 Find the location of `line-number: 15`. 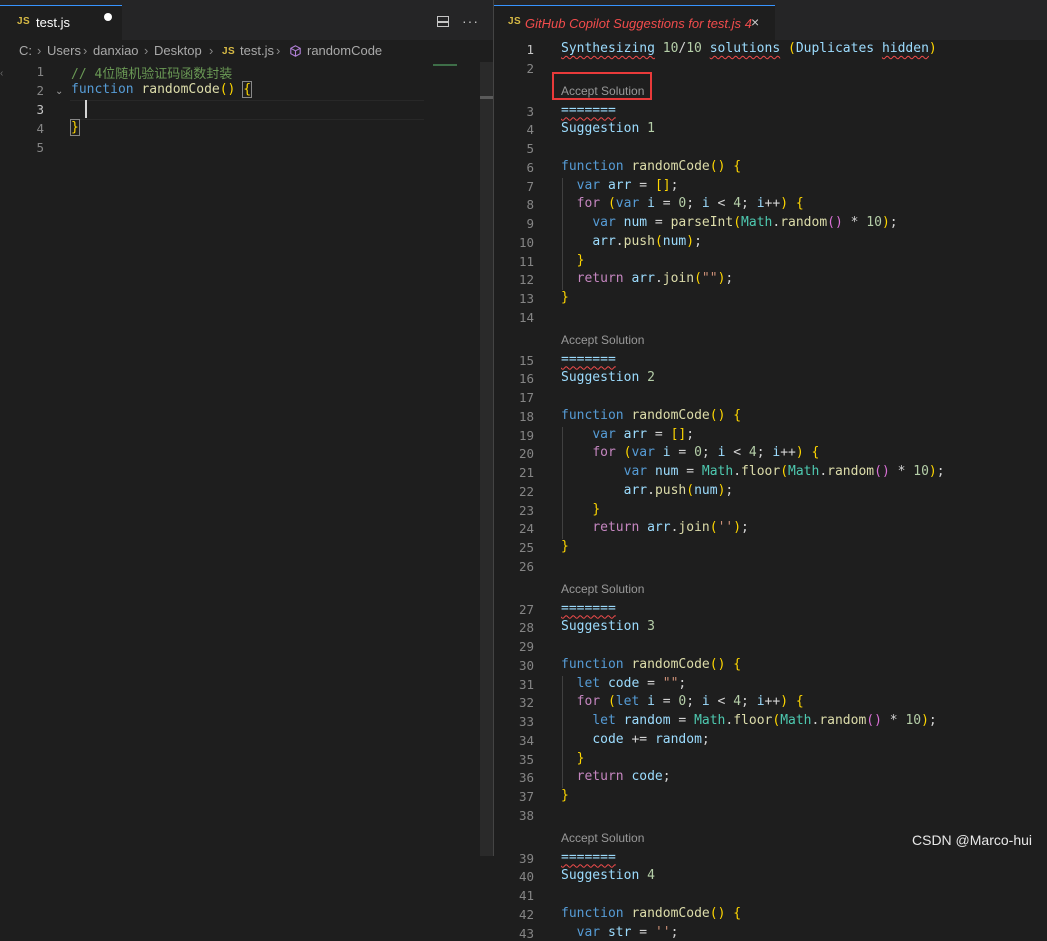

line-number: 15 is located at coordinates (526, 360).